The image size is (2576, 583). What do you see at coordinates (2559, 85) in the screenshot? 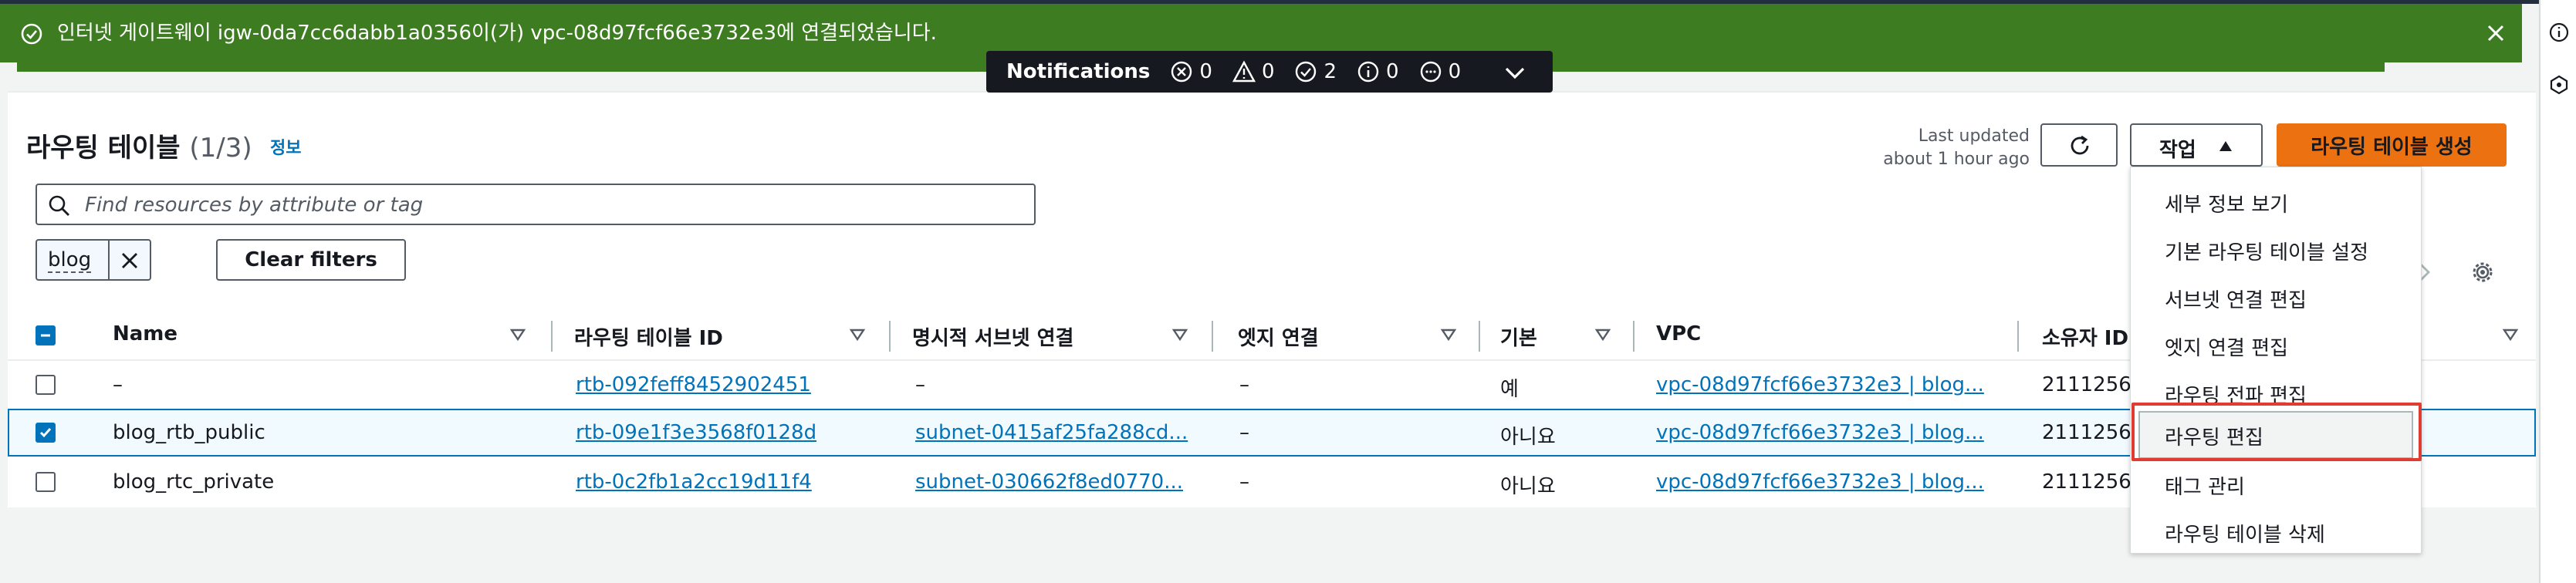
I see `feedback-icon` at bounding box center [2559, 85].